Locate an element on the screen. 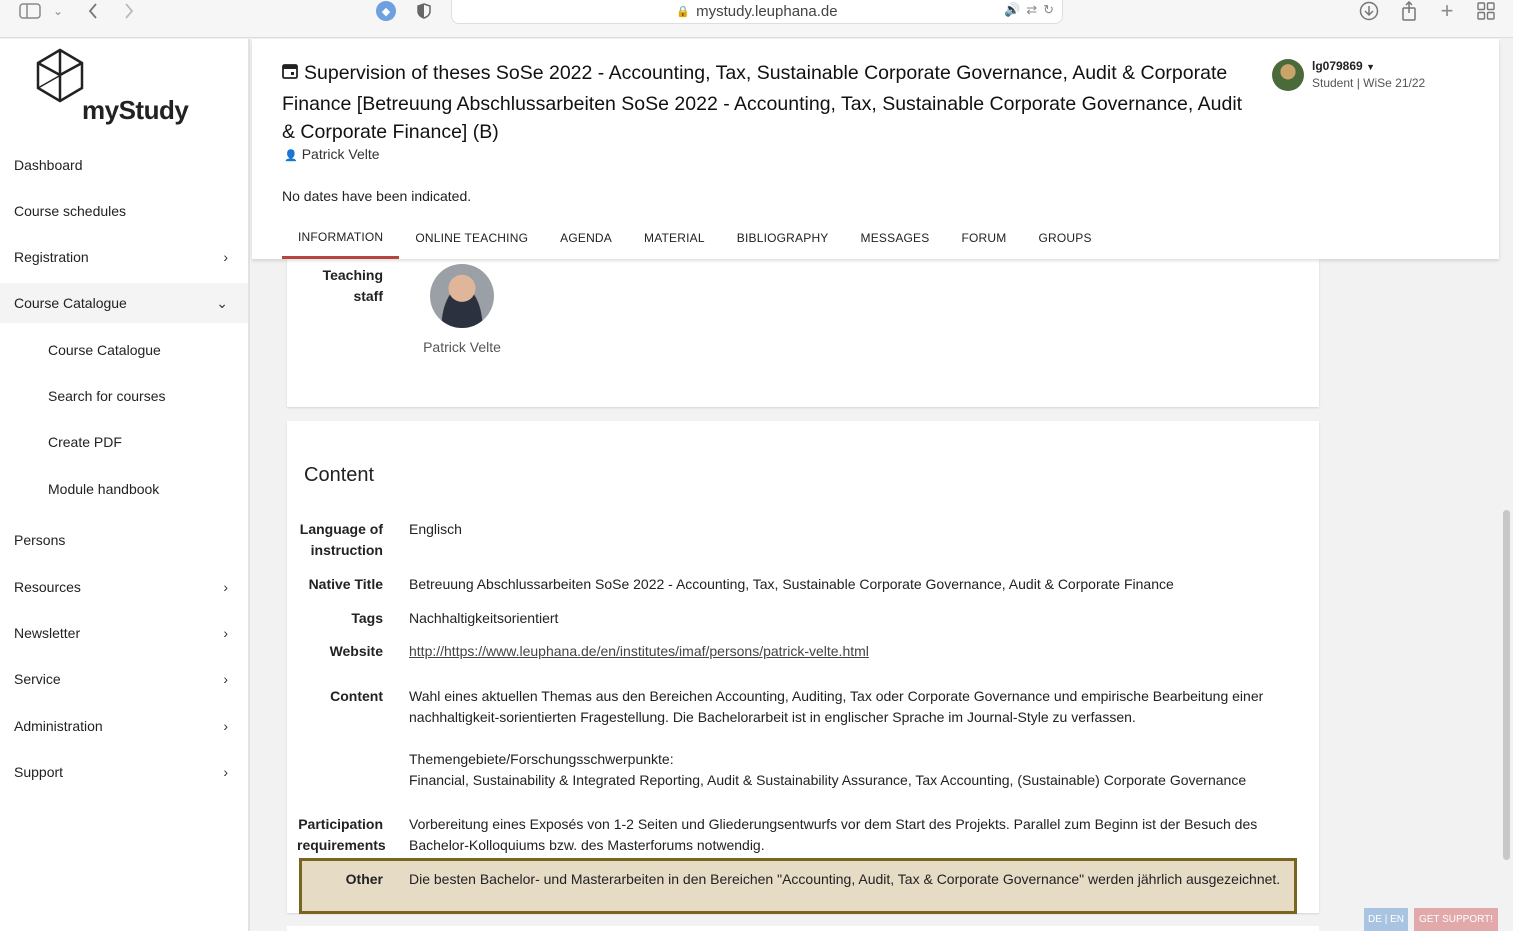 This screenshot has width=1513, height=931. calendar-icon is located at coordinates (290, 75).